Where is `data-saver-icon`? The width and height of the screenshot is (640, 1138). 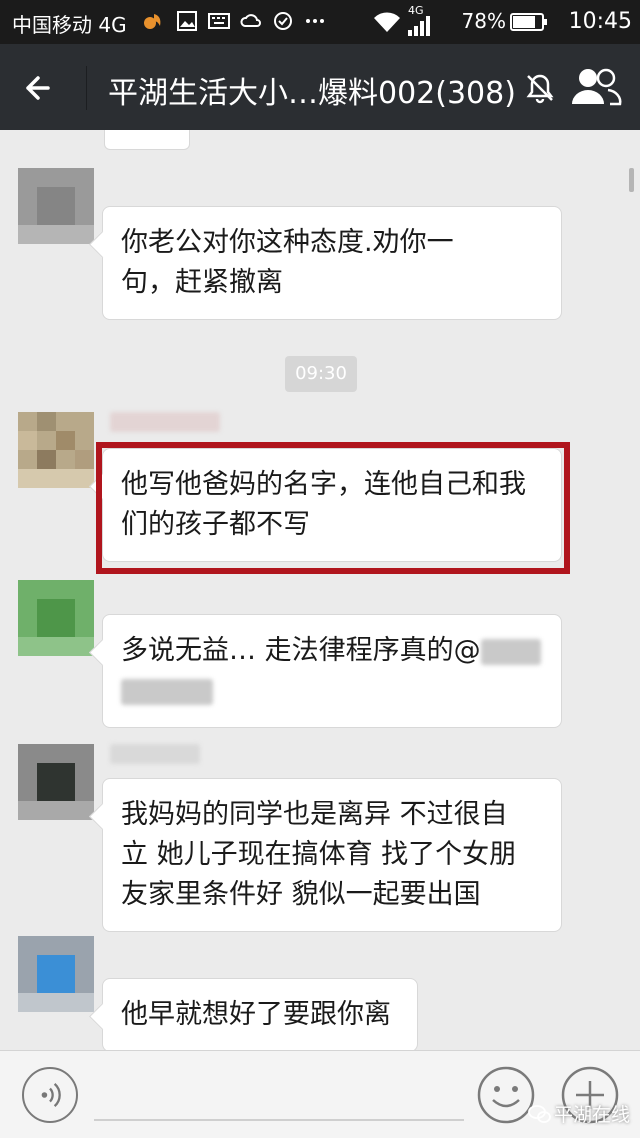 data-saver-icon is located at coordinates (283, 21).